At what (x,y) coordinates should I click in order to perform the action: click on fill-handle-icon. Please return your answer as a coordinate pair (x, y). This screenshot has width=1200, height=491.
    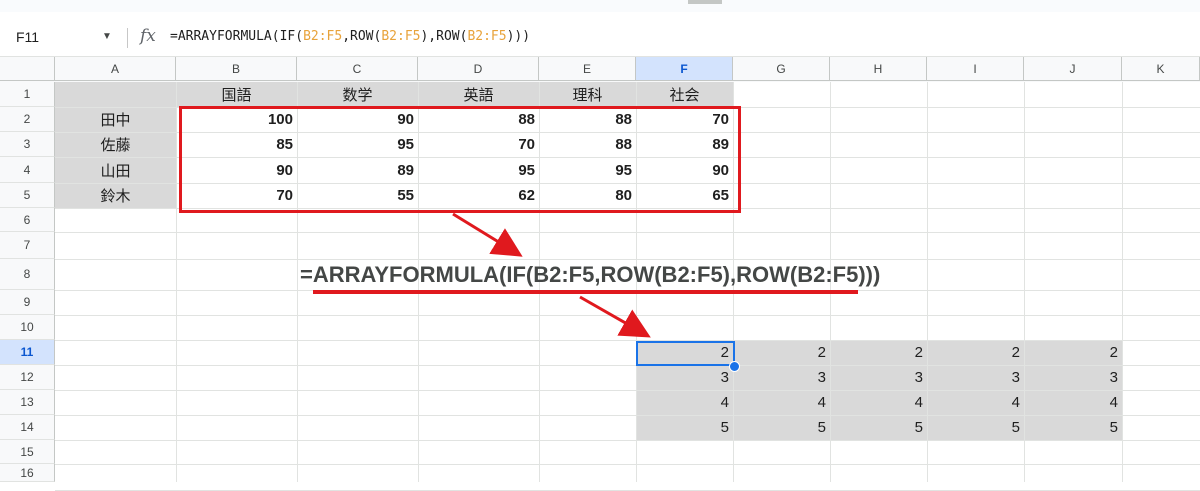
    Looking at the image, I should click on (734, 366).